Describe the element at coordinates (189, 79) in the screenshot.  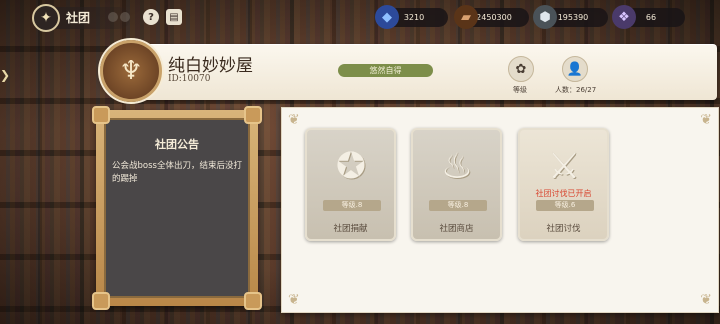
I see `club-id: ID:10070` at that location.